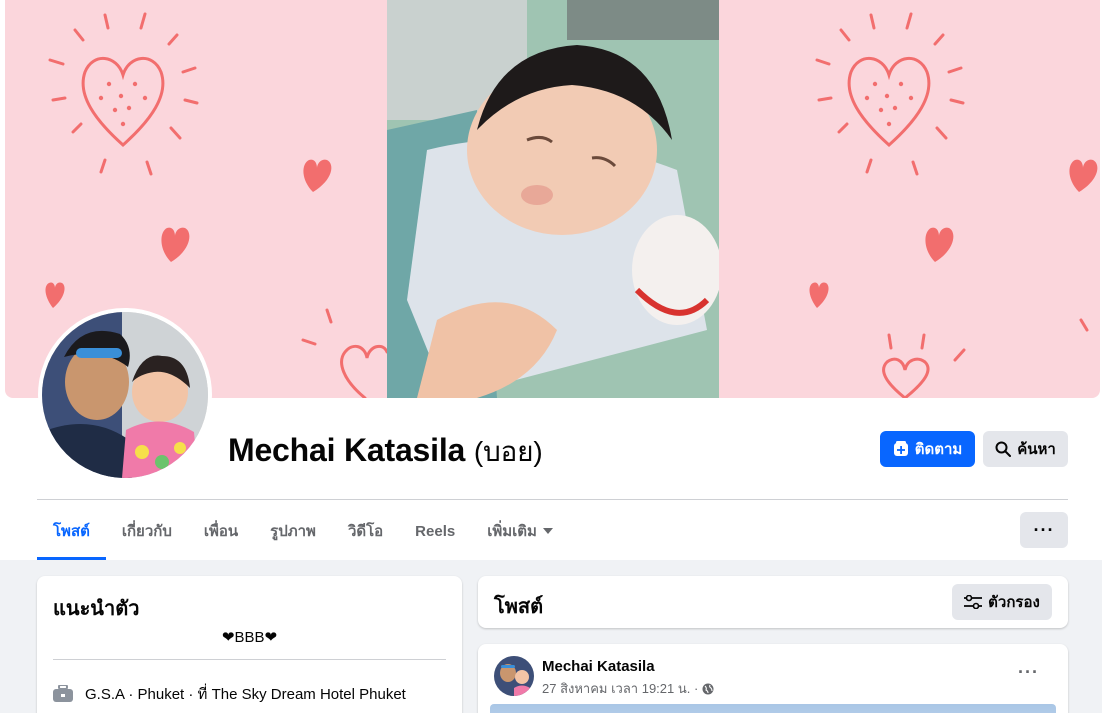 This screenshot has width=1102, height=713. I want to click on profile-name: Mechai Katasila (บอย), so click(385, 452).